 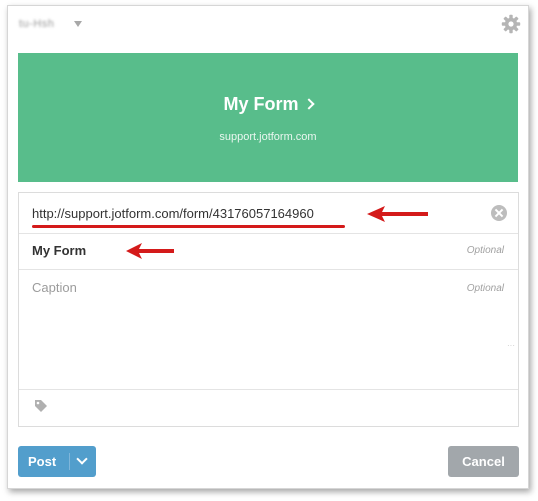 I want to click on resize-handle-icon: ···, so click(x=511, y=345).